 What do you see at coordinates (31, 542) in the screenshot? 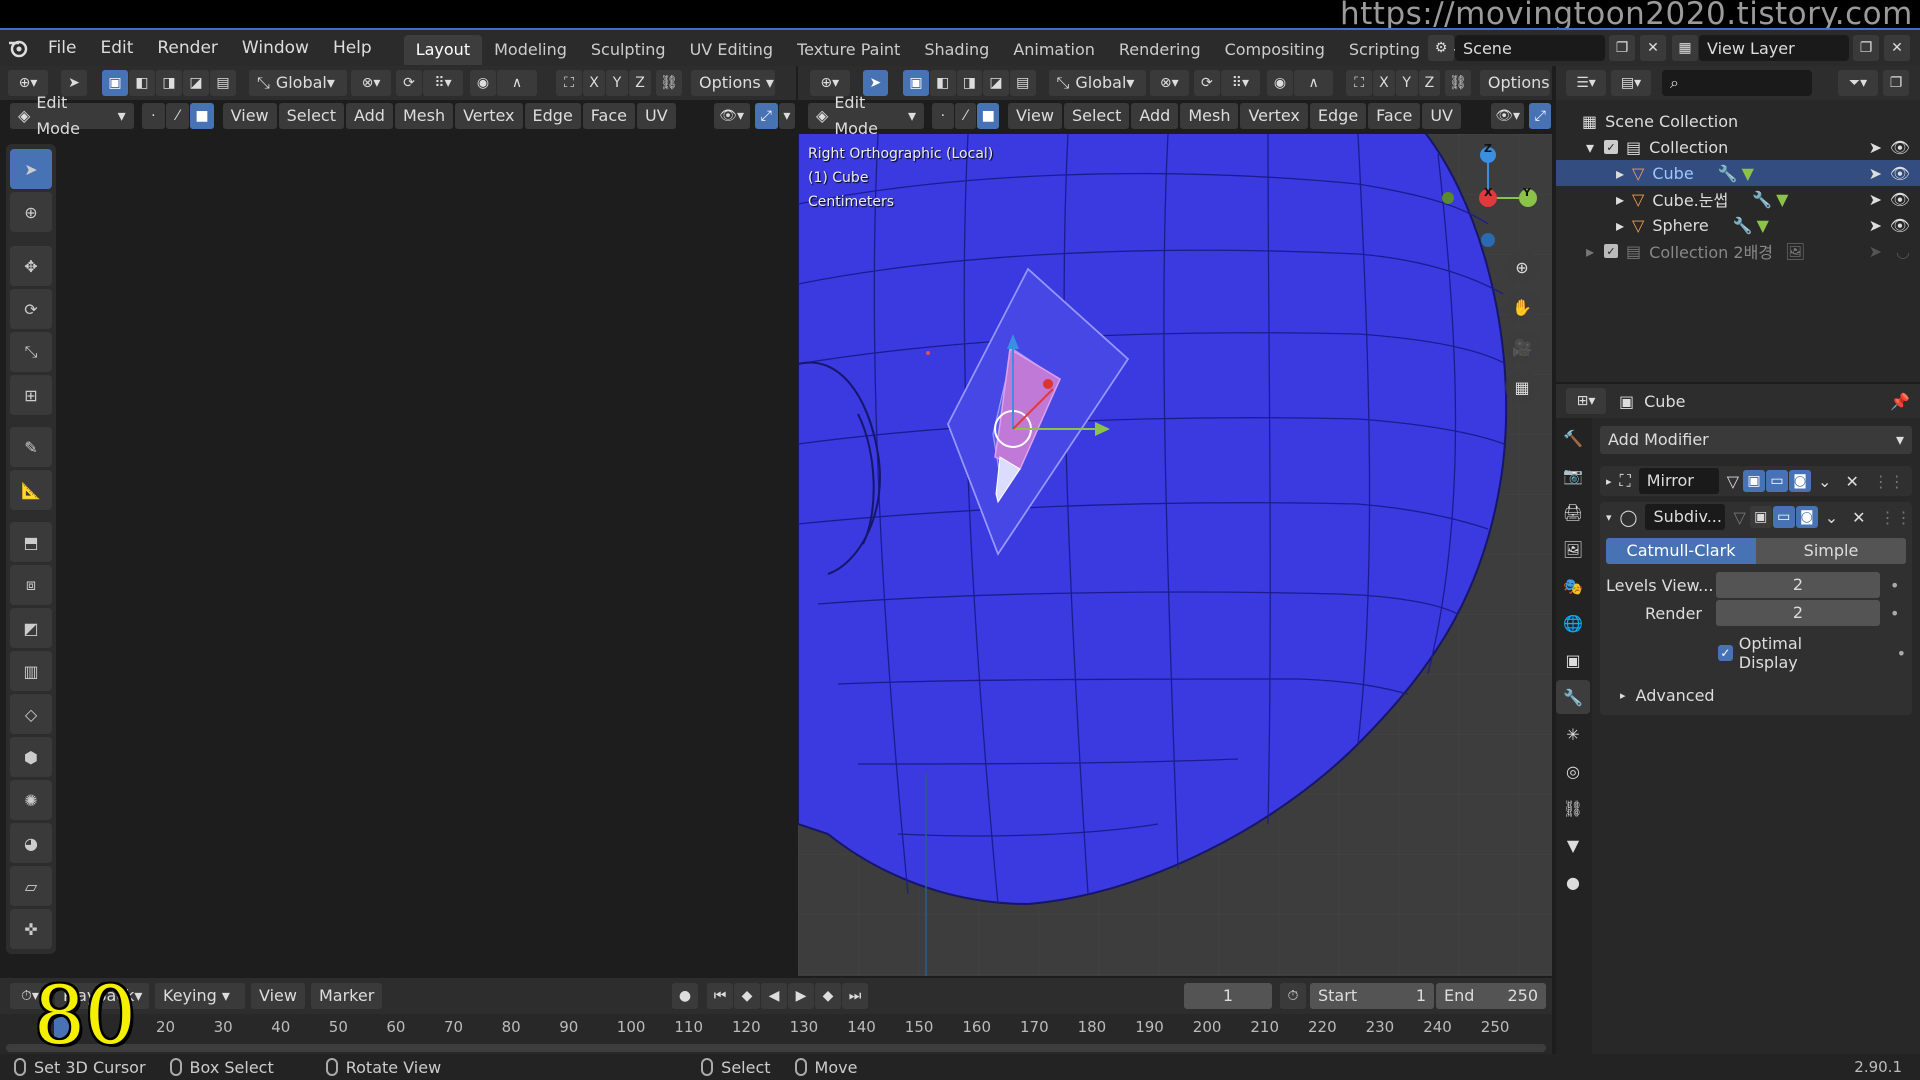
I see `extrude-tool-icon: ⬒` at bounding box center [31, 542].